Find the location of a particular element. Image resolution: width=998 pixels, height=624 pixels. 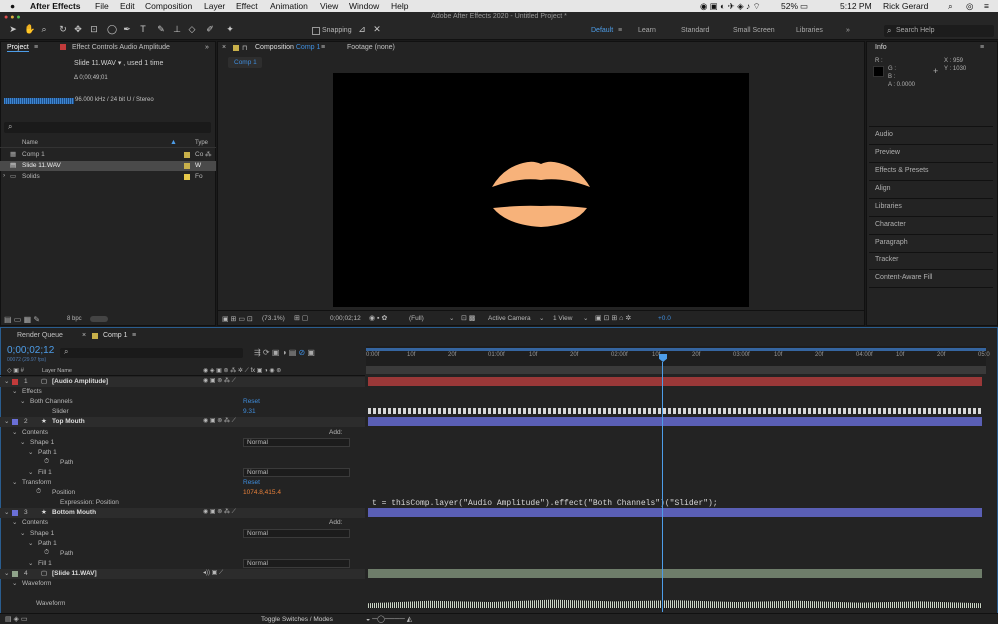

property-row: ⏱ Path is located at coordinates (182, 554).